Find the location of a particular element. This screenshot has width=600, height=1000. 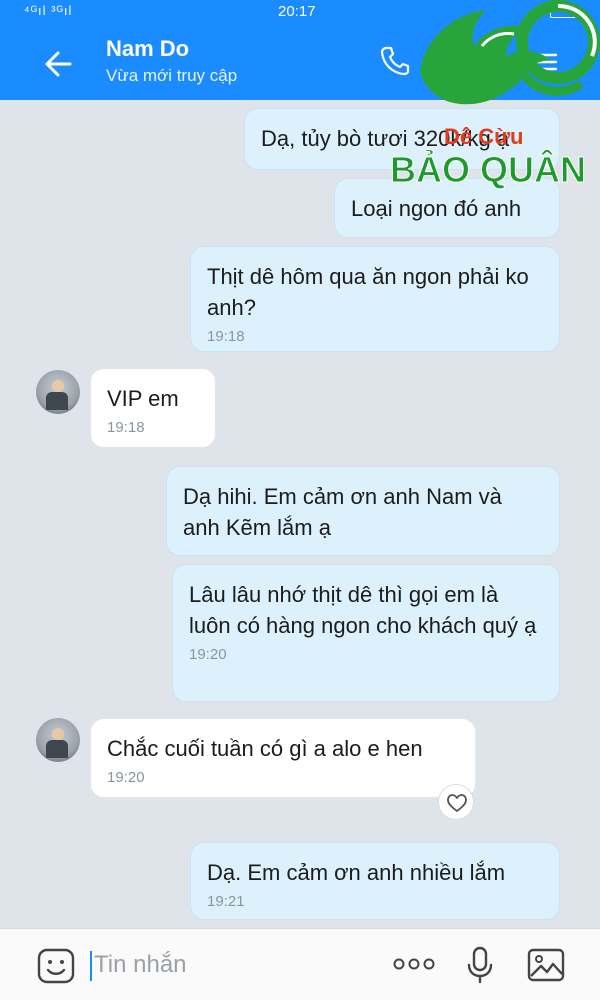

image-button is located at coordinates (546, 965).